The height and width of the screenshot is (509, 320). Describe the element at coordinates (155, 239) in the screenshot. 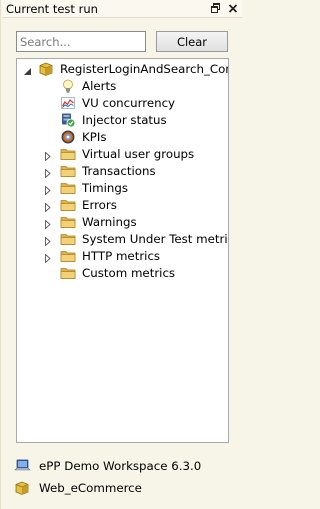

I see `tree-group-label: System Under Test metrics` at that location.